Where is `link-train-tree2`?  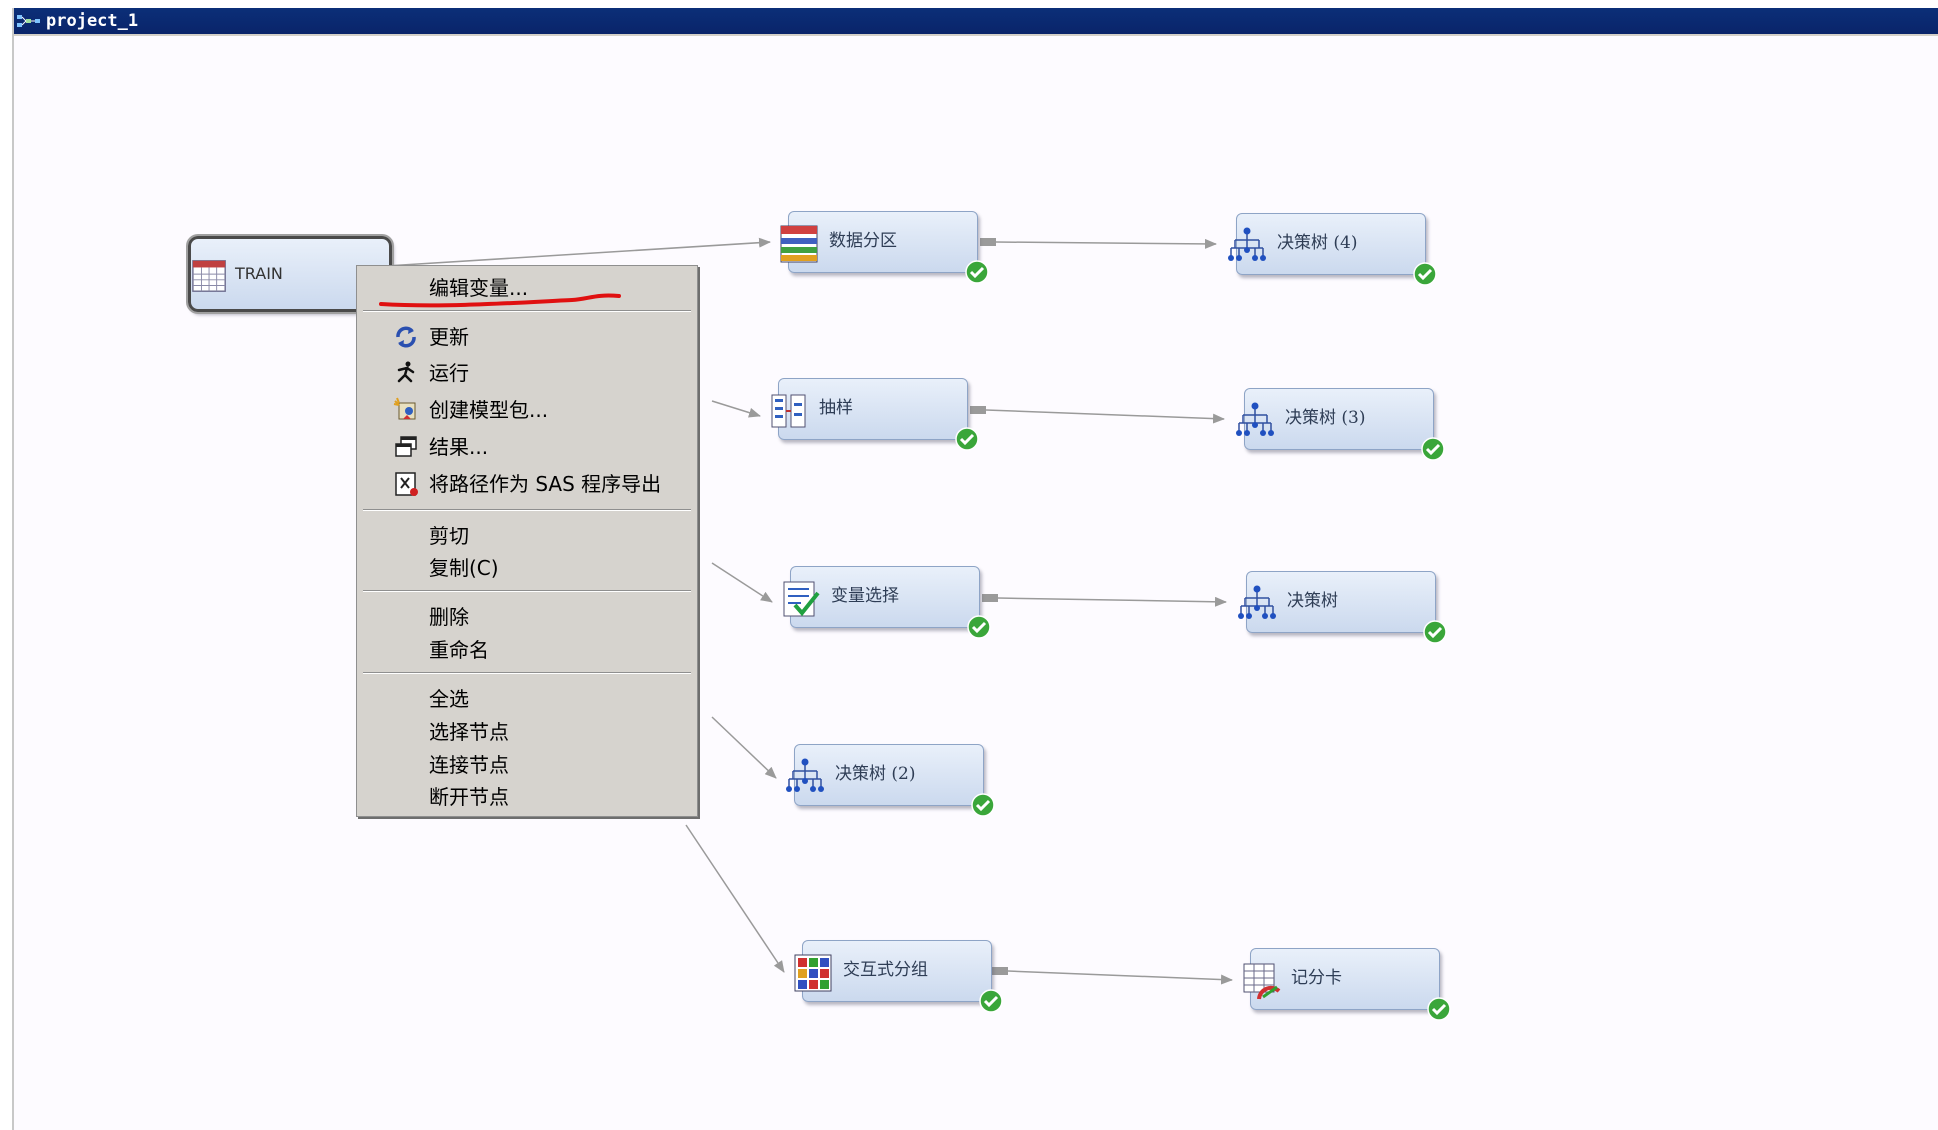
link-train-tree2 is located at coordinates (744, 747).